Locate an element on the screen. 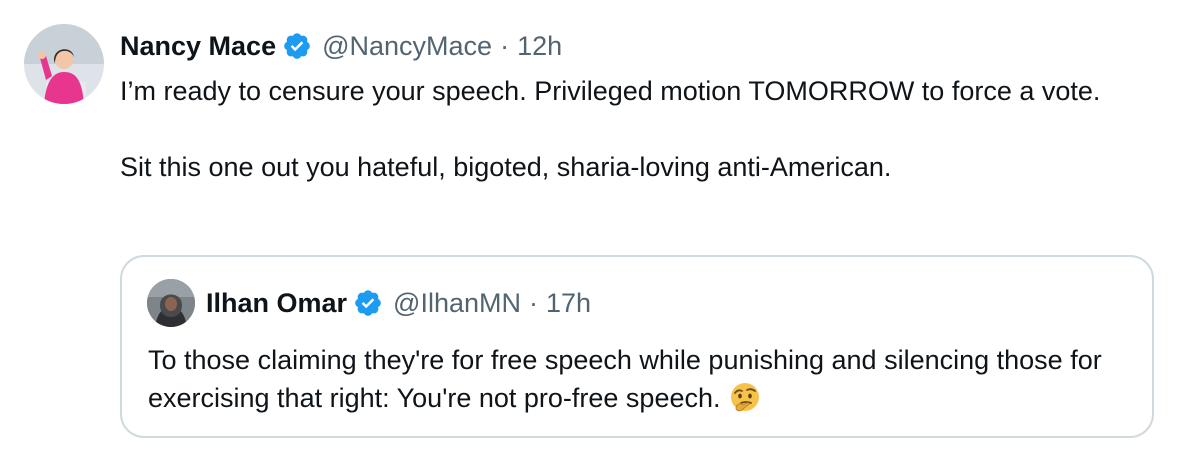 The width and height of the screenshot is (1178, 450). quoted-author-handle: @IlhanMN is located at coordinates (457, 303).